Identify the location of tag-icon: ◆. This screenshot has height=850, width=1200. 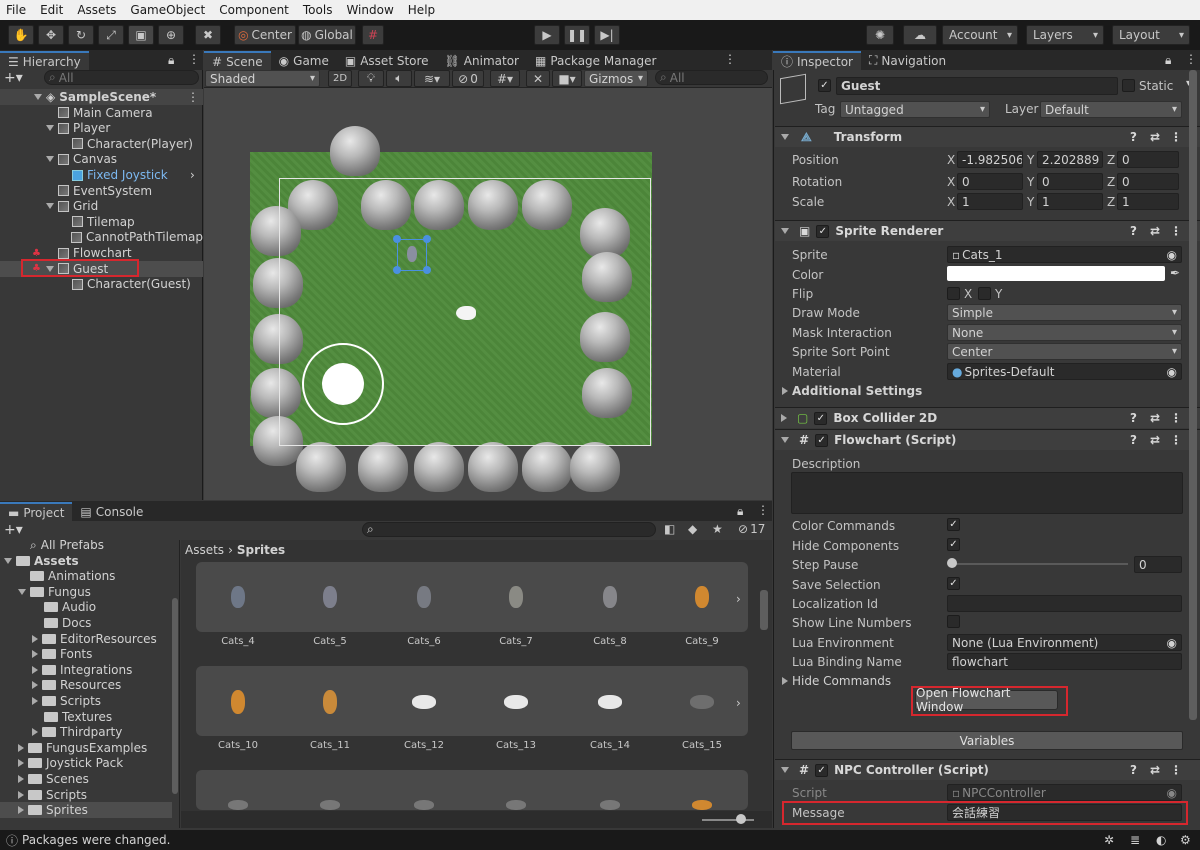
(692, 529).